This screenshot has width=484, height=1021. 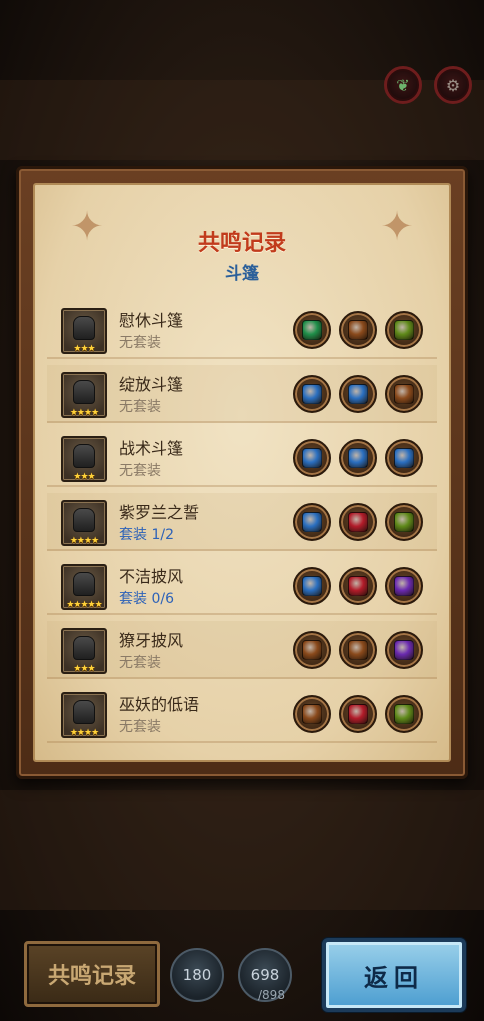 What do you see at coordinates (242, 650) in the screenshot?
I see `list-item: ★★★ 獠牙披风无套装` at bounding box center [242, 650].